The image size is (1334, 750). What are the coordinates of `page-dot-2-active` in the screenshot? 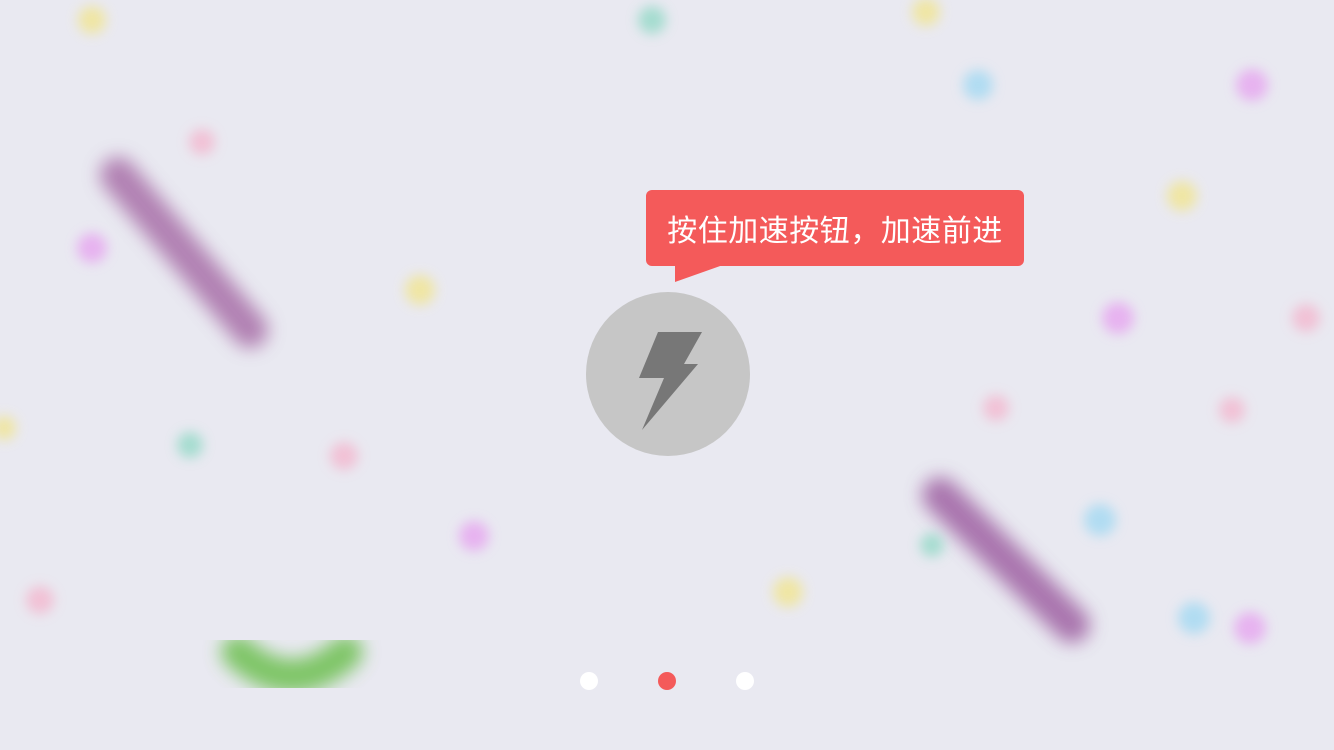 It's located at (667, 681).